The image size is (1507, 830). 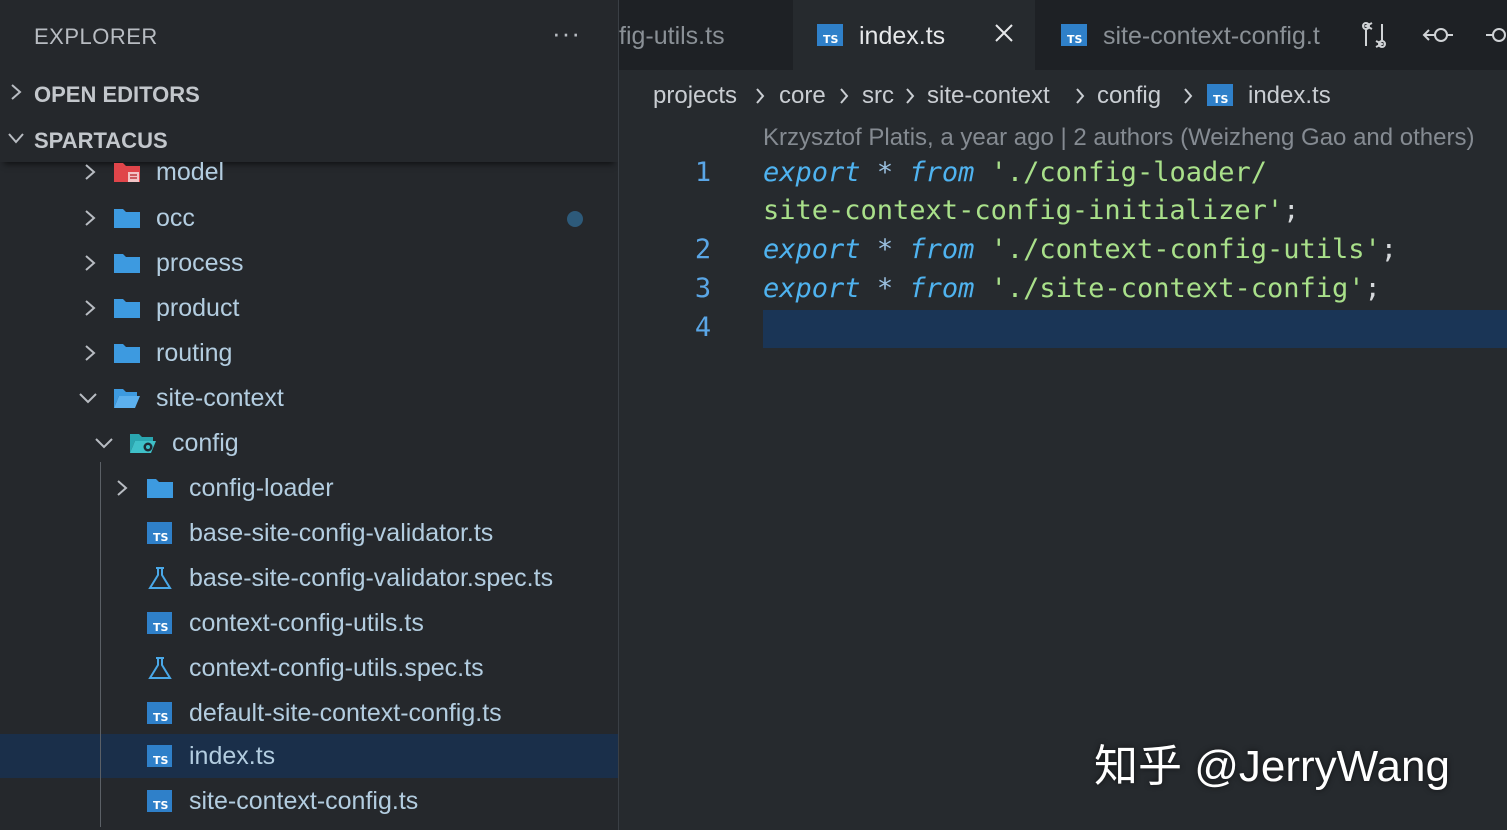 What do you see at coordinates (1177, 288) in the screenshot?
I see `string: './site-context-config'` at bounding box center [1177, 288].